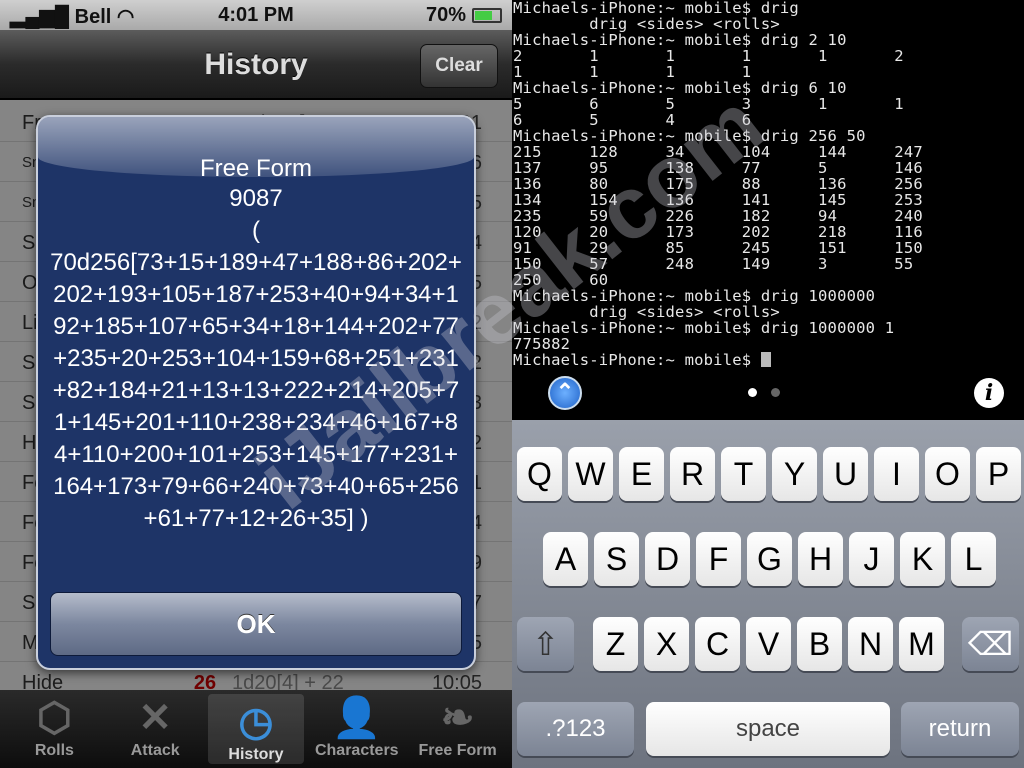 The height and width of the screenshot is (768, 1024). Describe the element at coordinates (457, 718) in the screenshot. I see `feather-icon: ❧` at that location.